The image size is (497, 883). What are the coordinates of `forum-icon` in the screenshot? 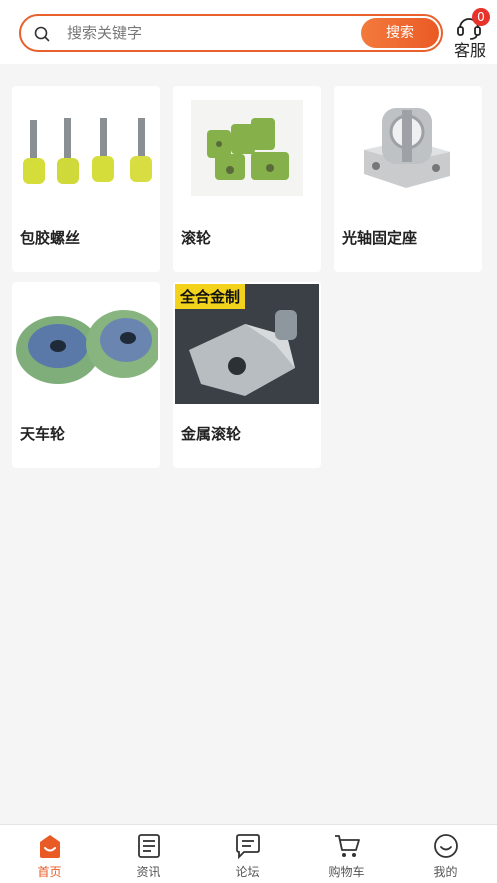 It's located at (248, 846).